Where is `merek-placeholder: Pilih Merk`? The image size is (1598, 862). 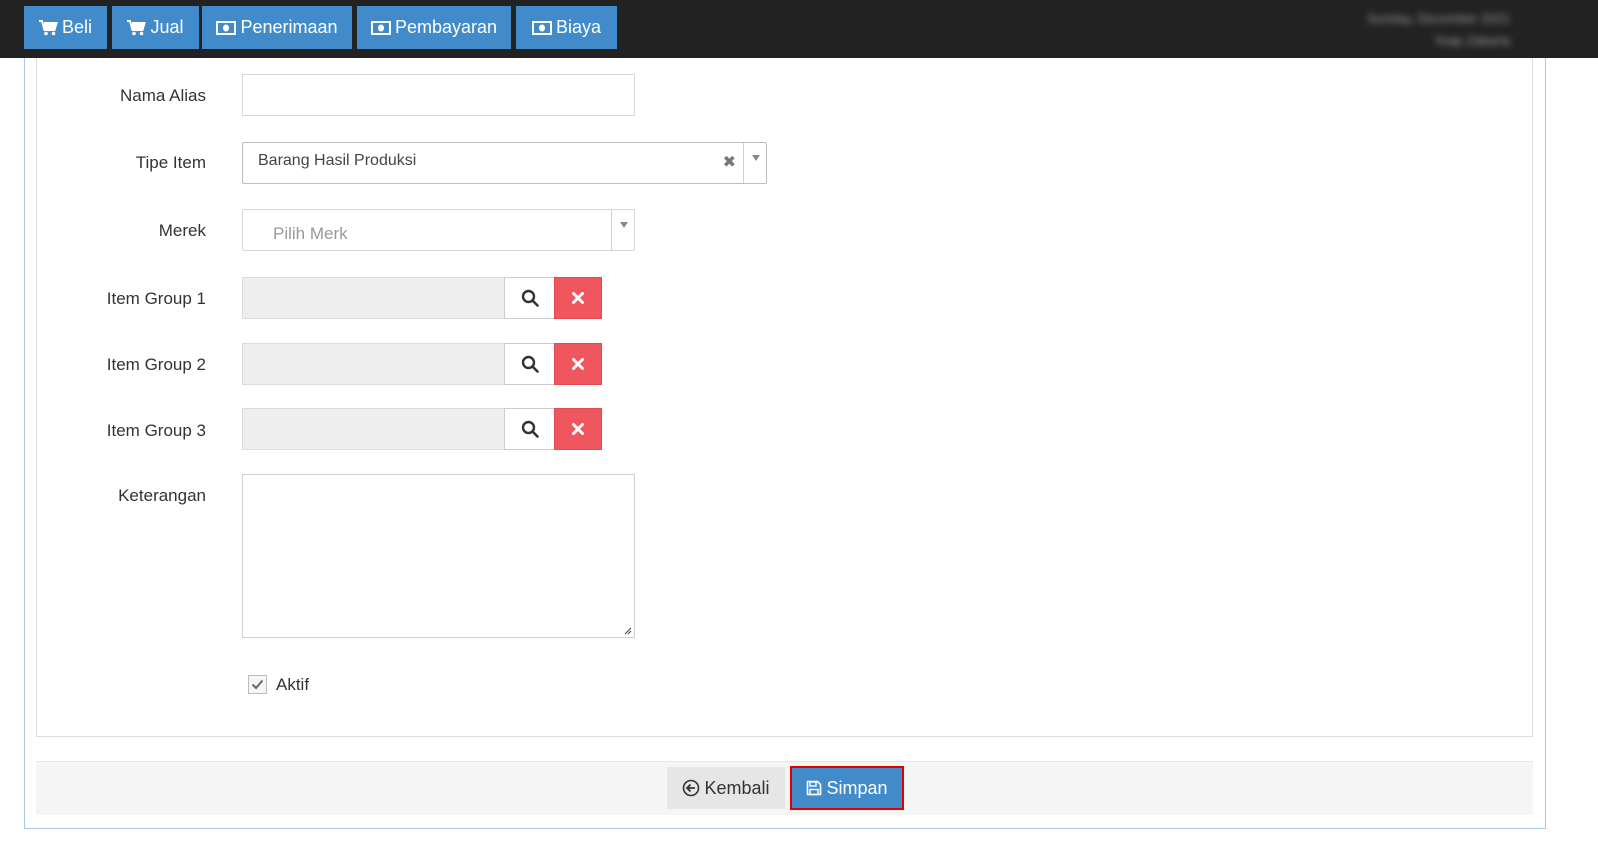 merek-placeholder: Pilih Merk is located at coordinates (310, 233).